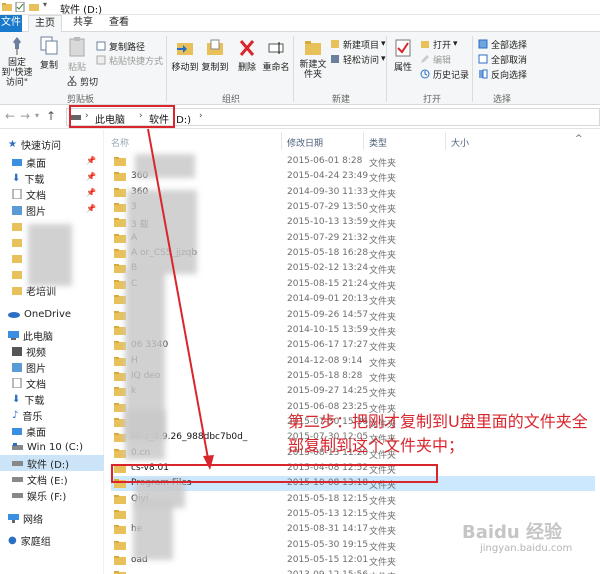  Describe the element at coordinates (180, 299) in the screenshot. I see `annotation-arrow` at that location.